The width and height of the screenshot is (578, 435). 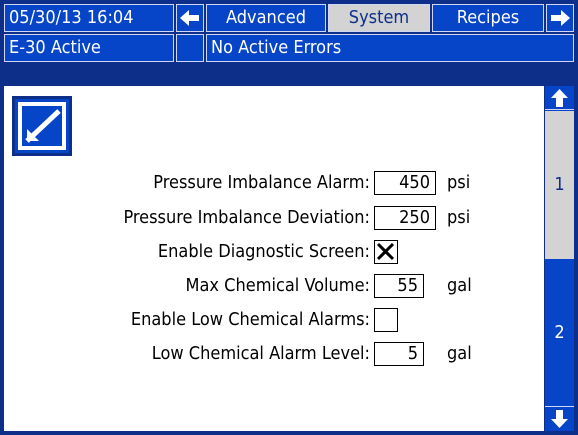 I want to click on tab-advanced: Advanced, so click(x=266, y=18).